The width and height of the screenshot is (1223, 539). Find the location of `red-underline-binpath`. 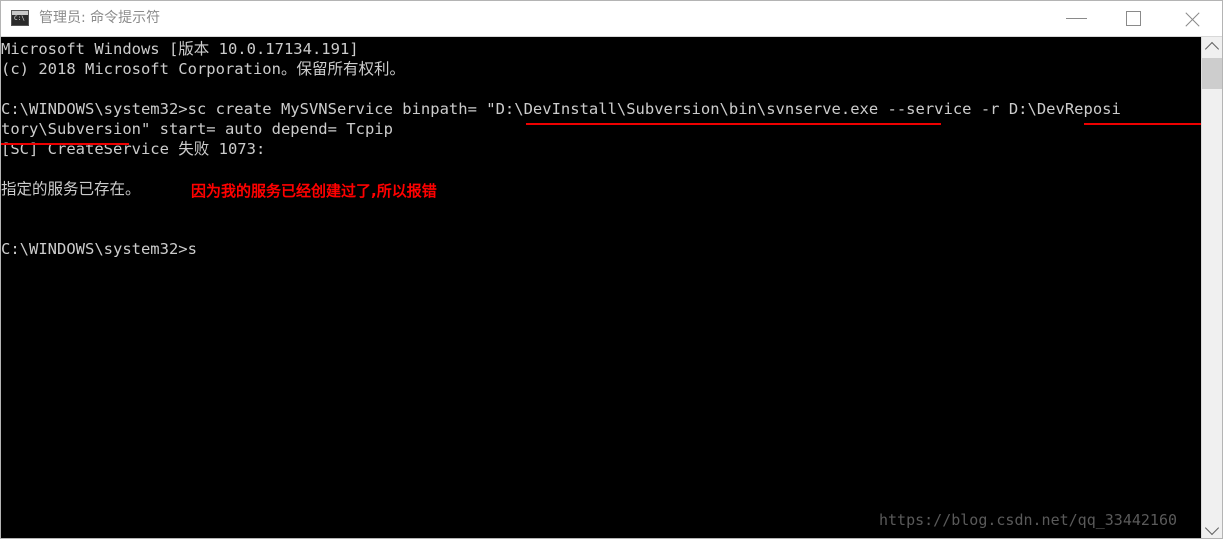

red-underline-binpath is located at coordinates (733, 124).